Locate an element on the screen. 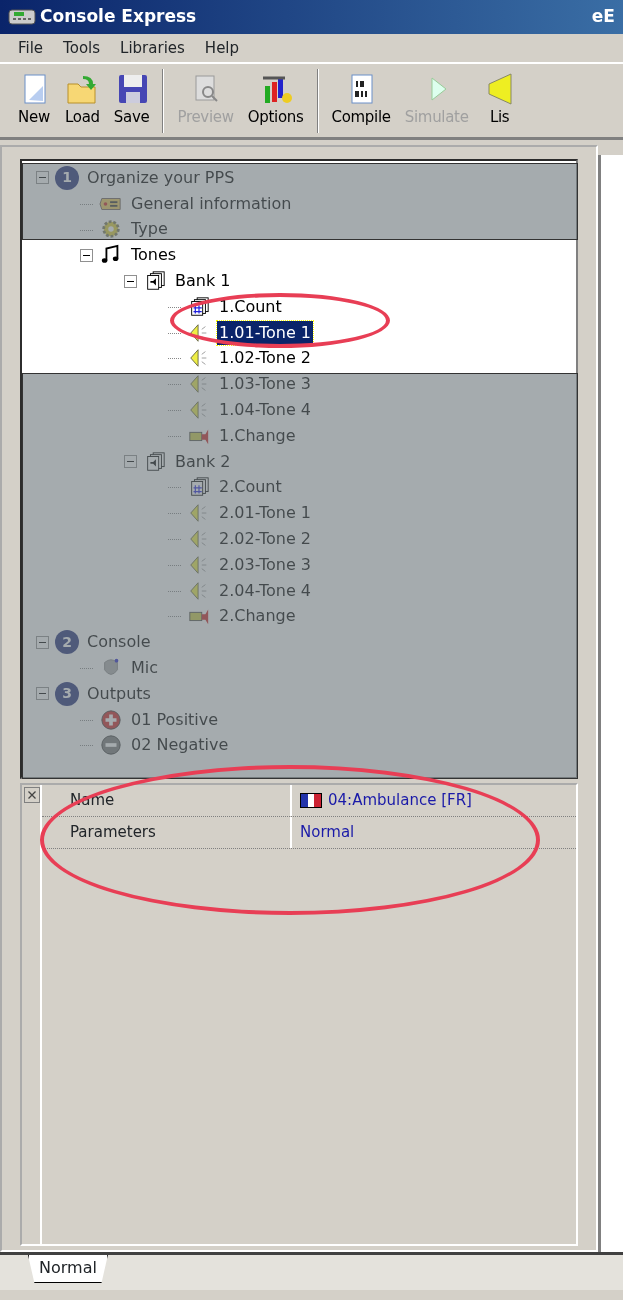 This screenshot has width=623, height=1300. property-value: 04:Ambulance [FR] is located at coordinates (400, 801).